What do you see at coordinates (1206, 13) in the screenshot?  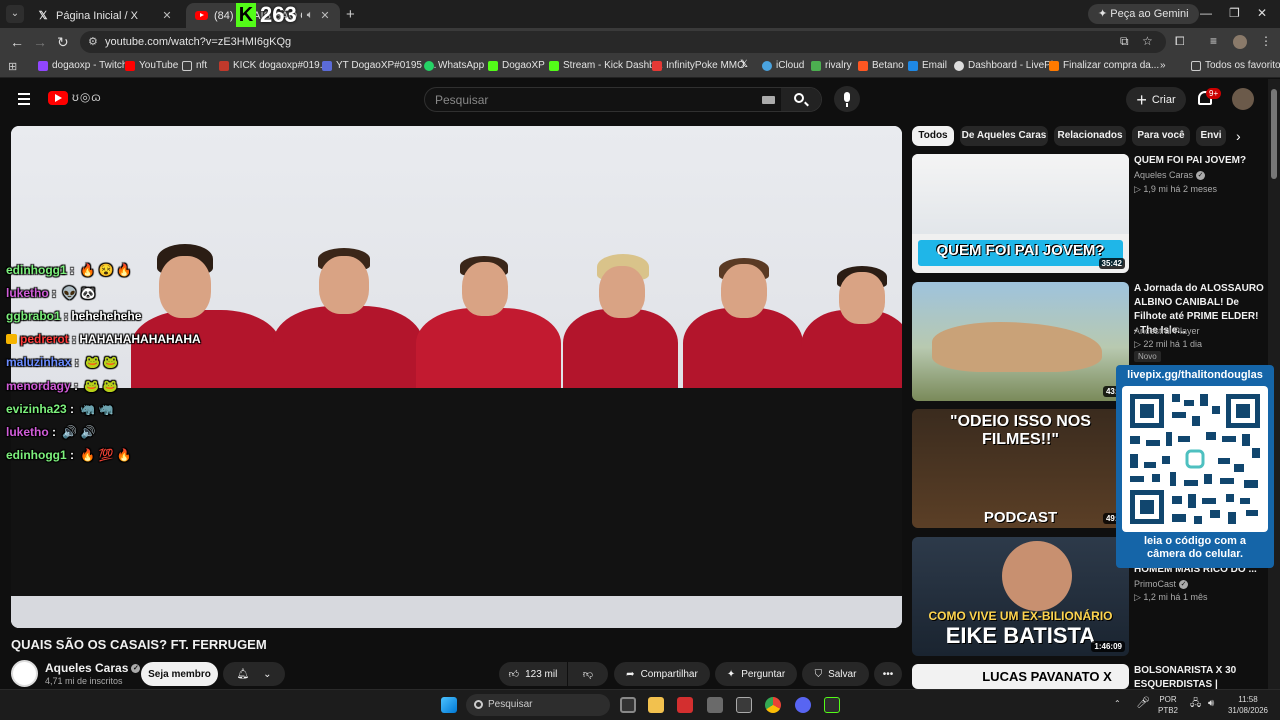 I see `minimize-button: —` at bounding box center [1206, 13].